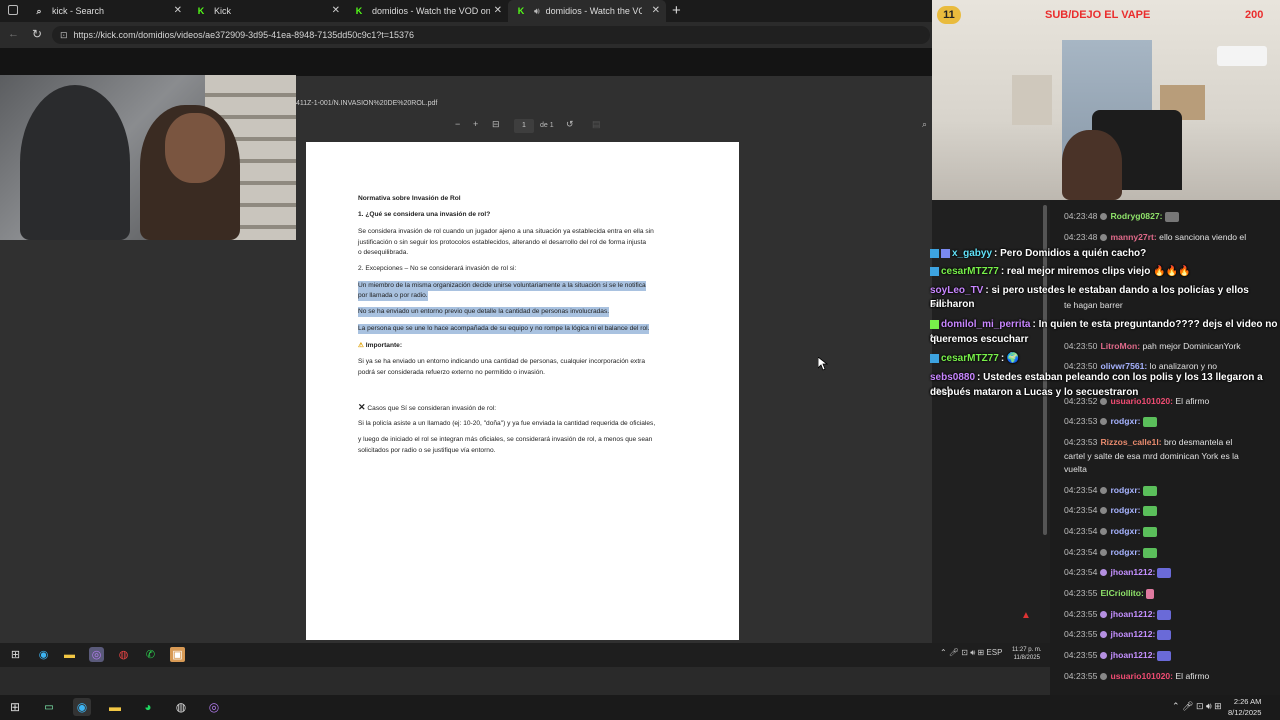 The image size is (1280, 720). I want to click on page-view-icon: ▤, so click(596, 124).